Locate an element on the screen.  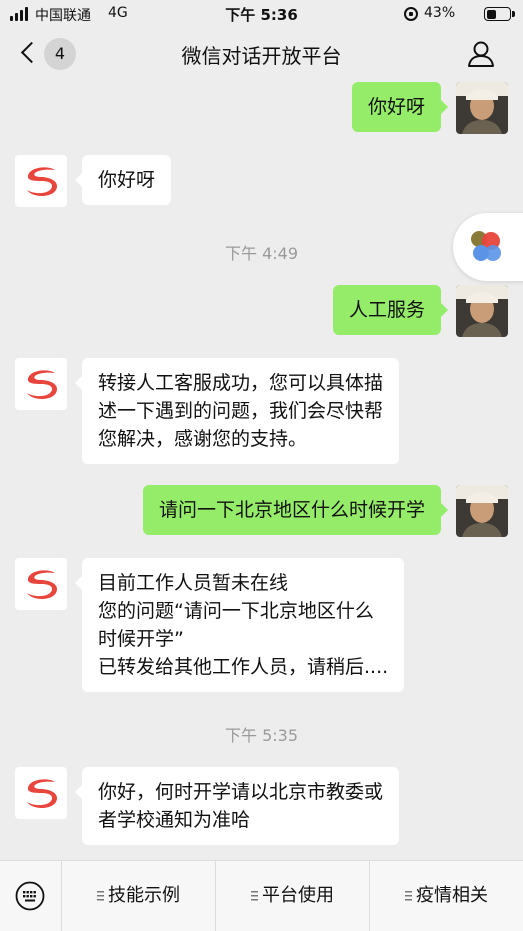
floating-widget-button is located at coordinates (488, 247).